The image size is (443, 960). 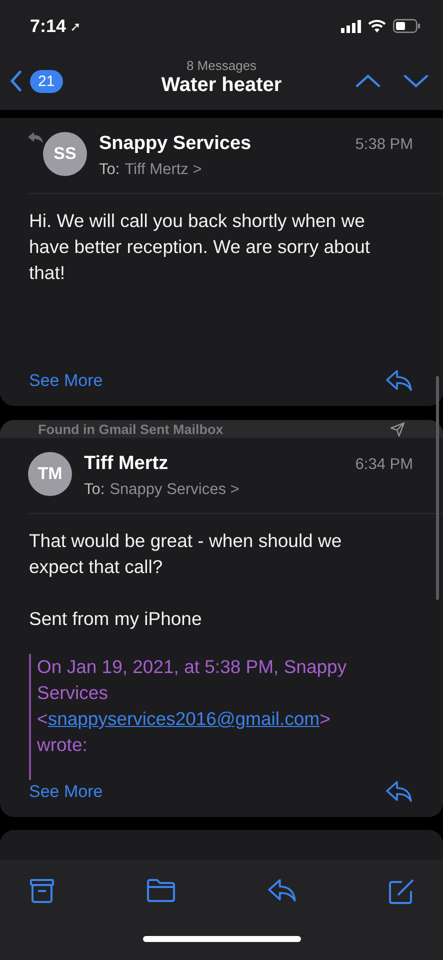 I want to click on thread-title: Water heater, so click(x=221, y=85).